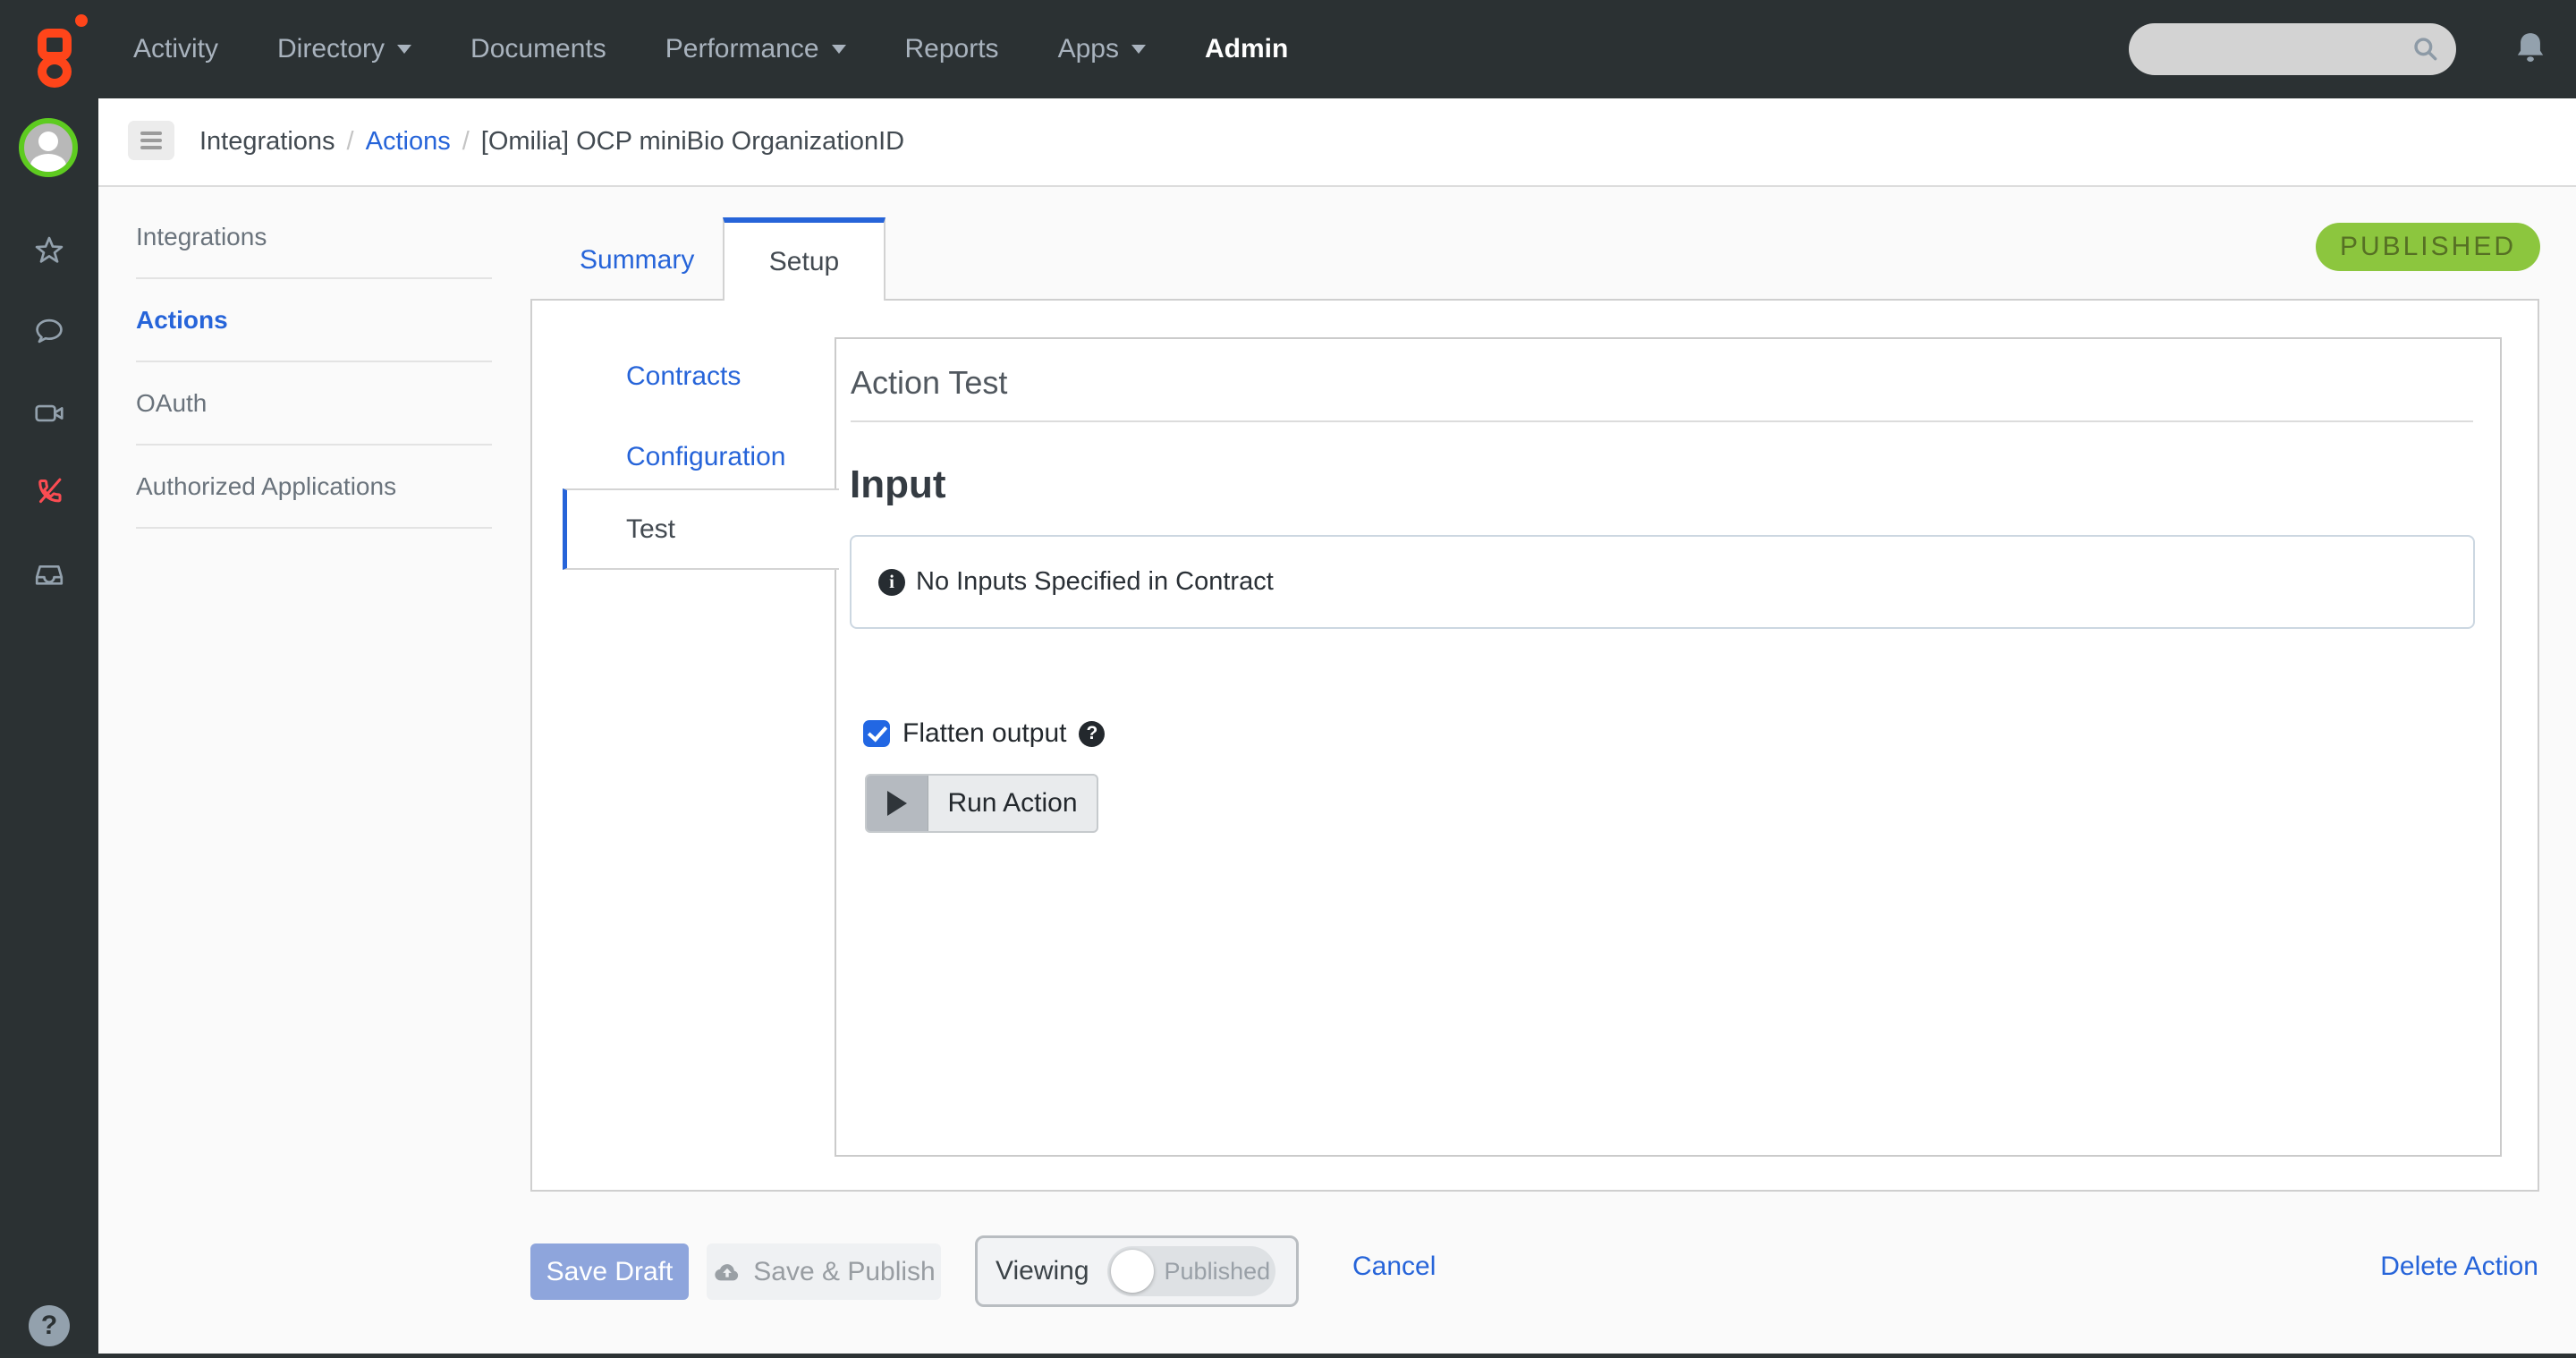 Image resolution: width=2576 pixels, height=1358 pixels. Describe the element at coordinates (876, 734) in the screenshot. I see `flatten-output-checkbox` at that location.